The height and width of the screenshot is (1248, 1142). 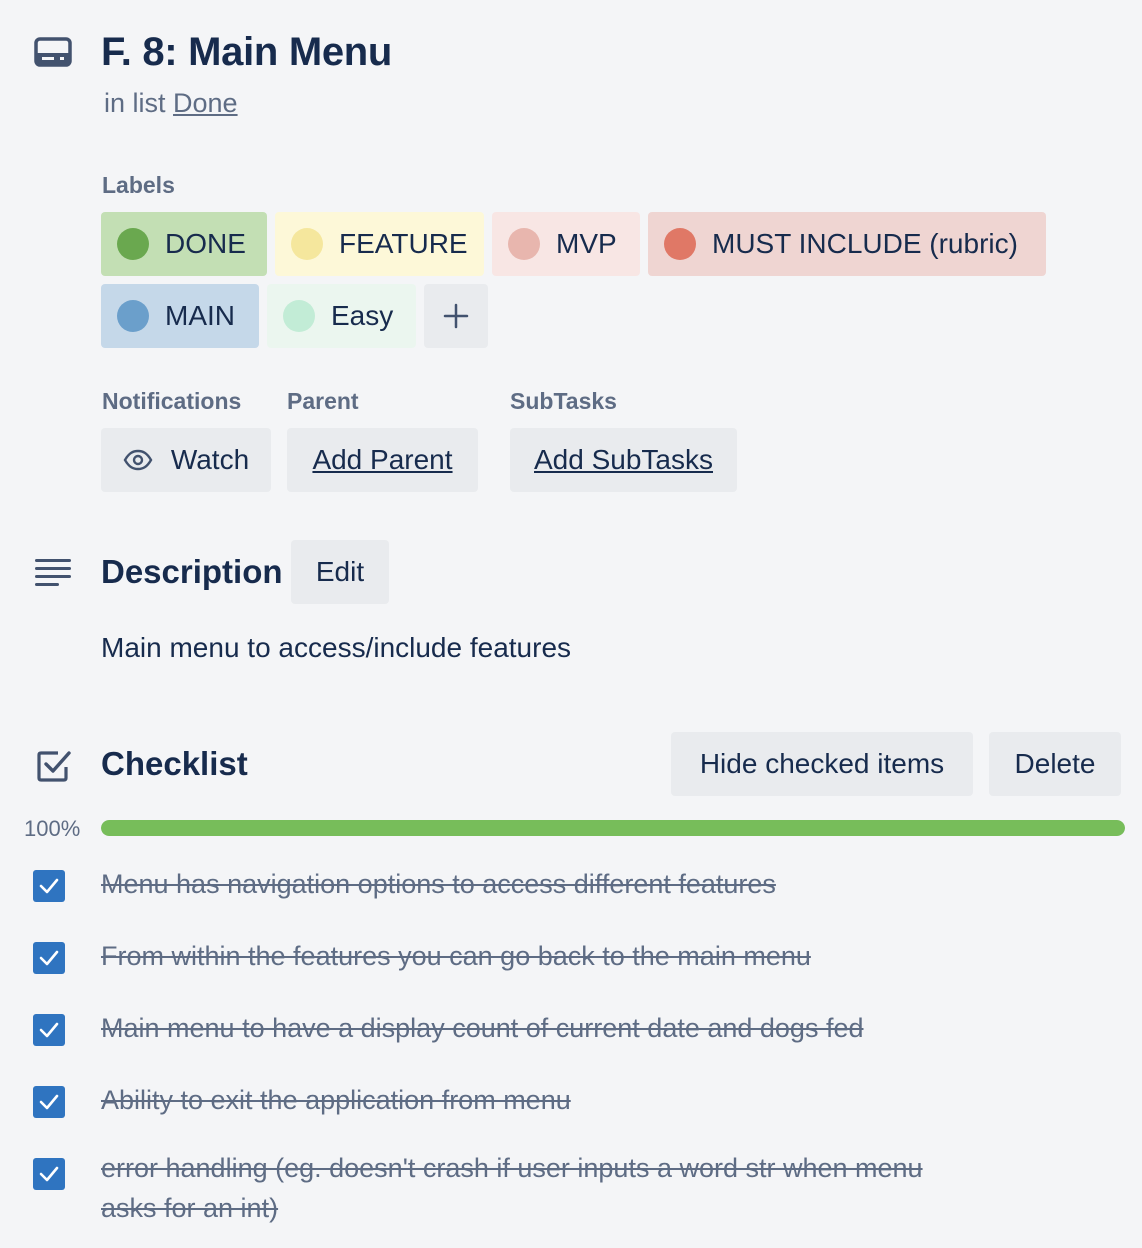 What do you see at coordinates (138, 460) in the screenshot?
I see `eye-icon` at bounding box center [138, 460].